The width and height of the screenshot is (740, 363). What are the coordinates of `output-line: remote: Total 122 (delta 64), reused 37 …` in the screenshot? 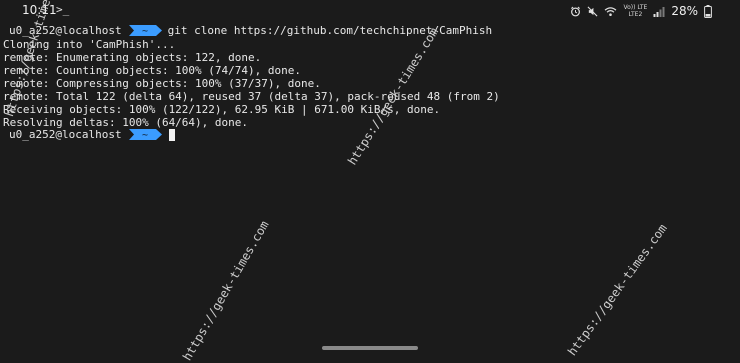 It's located at (251, 96).